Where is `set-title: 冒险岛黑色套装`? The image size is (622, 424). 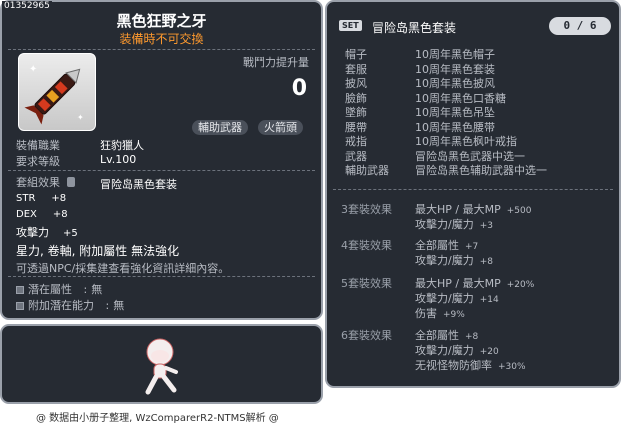
set-title: 冒险岛黑色套装 is located at coordinates (414, 28).